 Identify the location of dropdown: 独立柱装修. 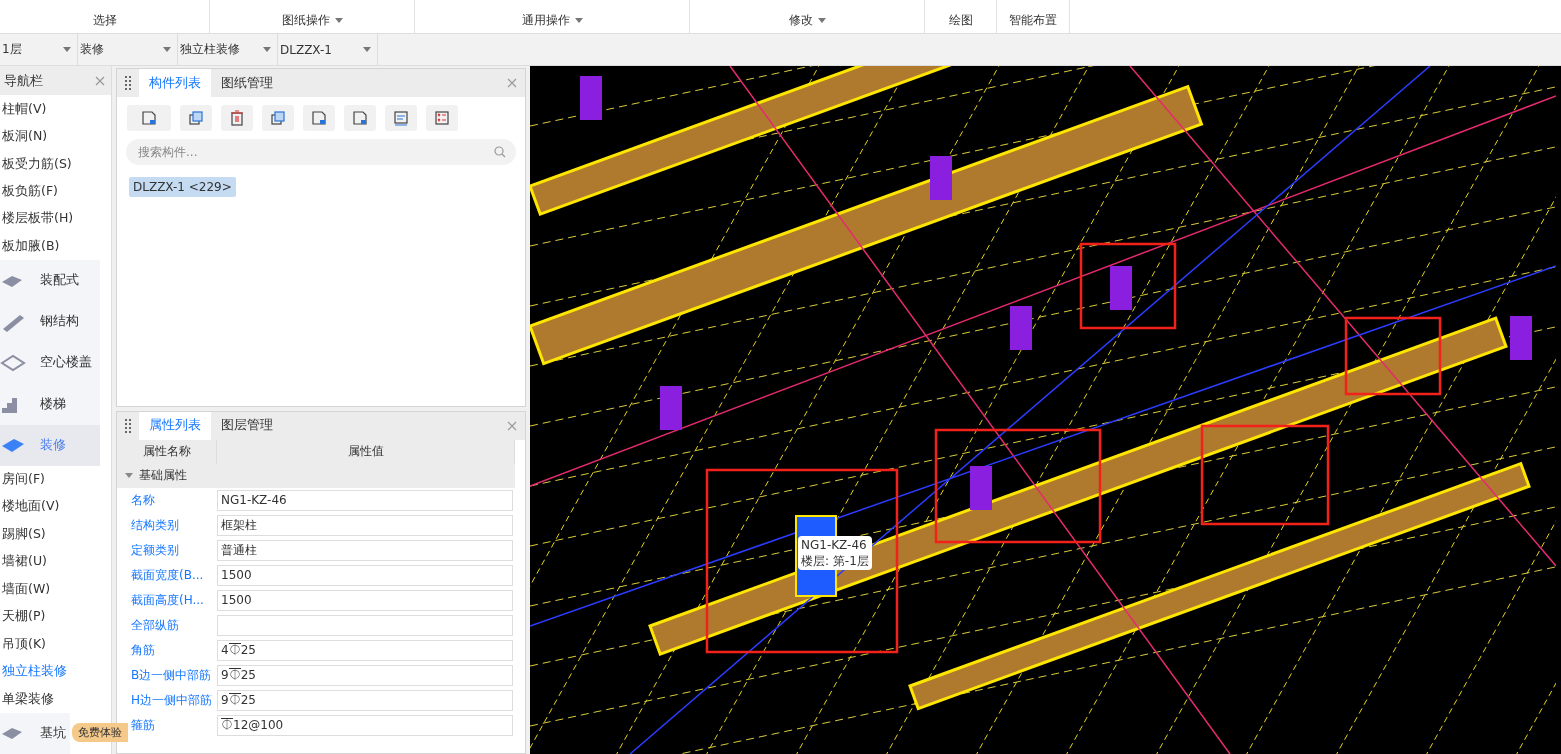
(228, 49).